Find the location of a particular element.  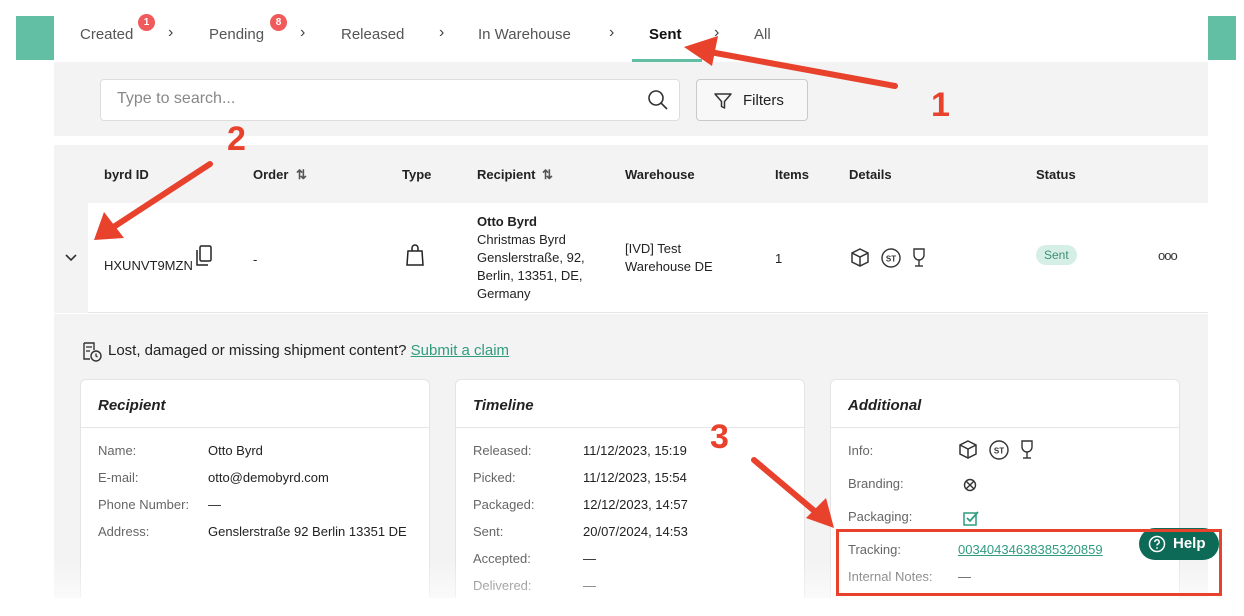

recipient-line: Germany is located at coordinates (504, 293).